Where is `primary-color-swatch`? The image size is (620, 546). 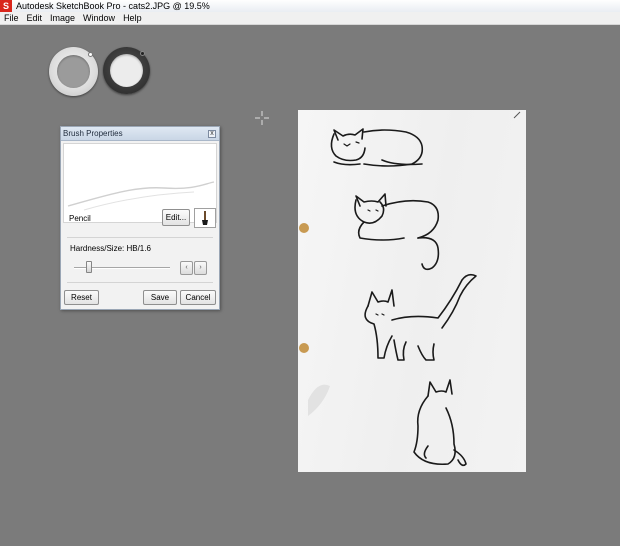 primary-color-swatch is located at coordinates (73, 71).